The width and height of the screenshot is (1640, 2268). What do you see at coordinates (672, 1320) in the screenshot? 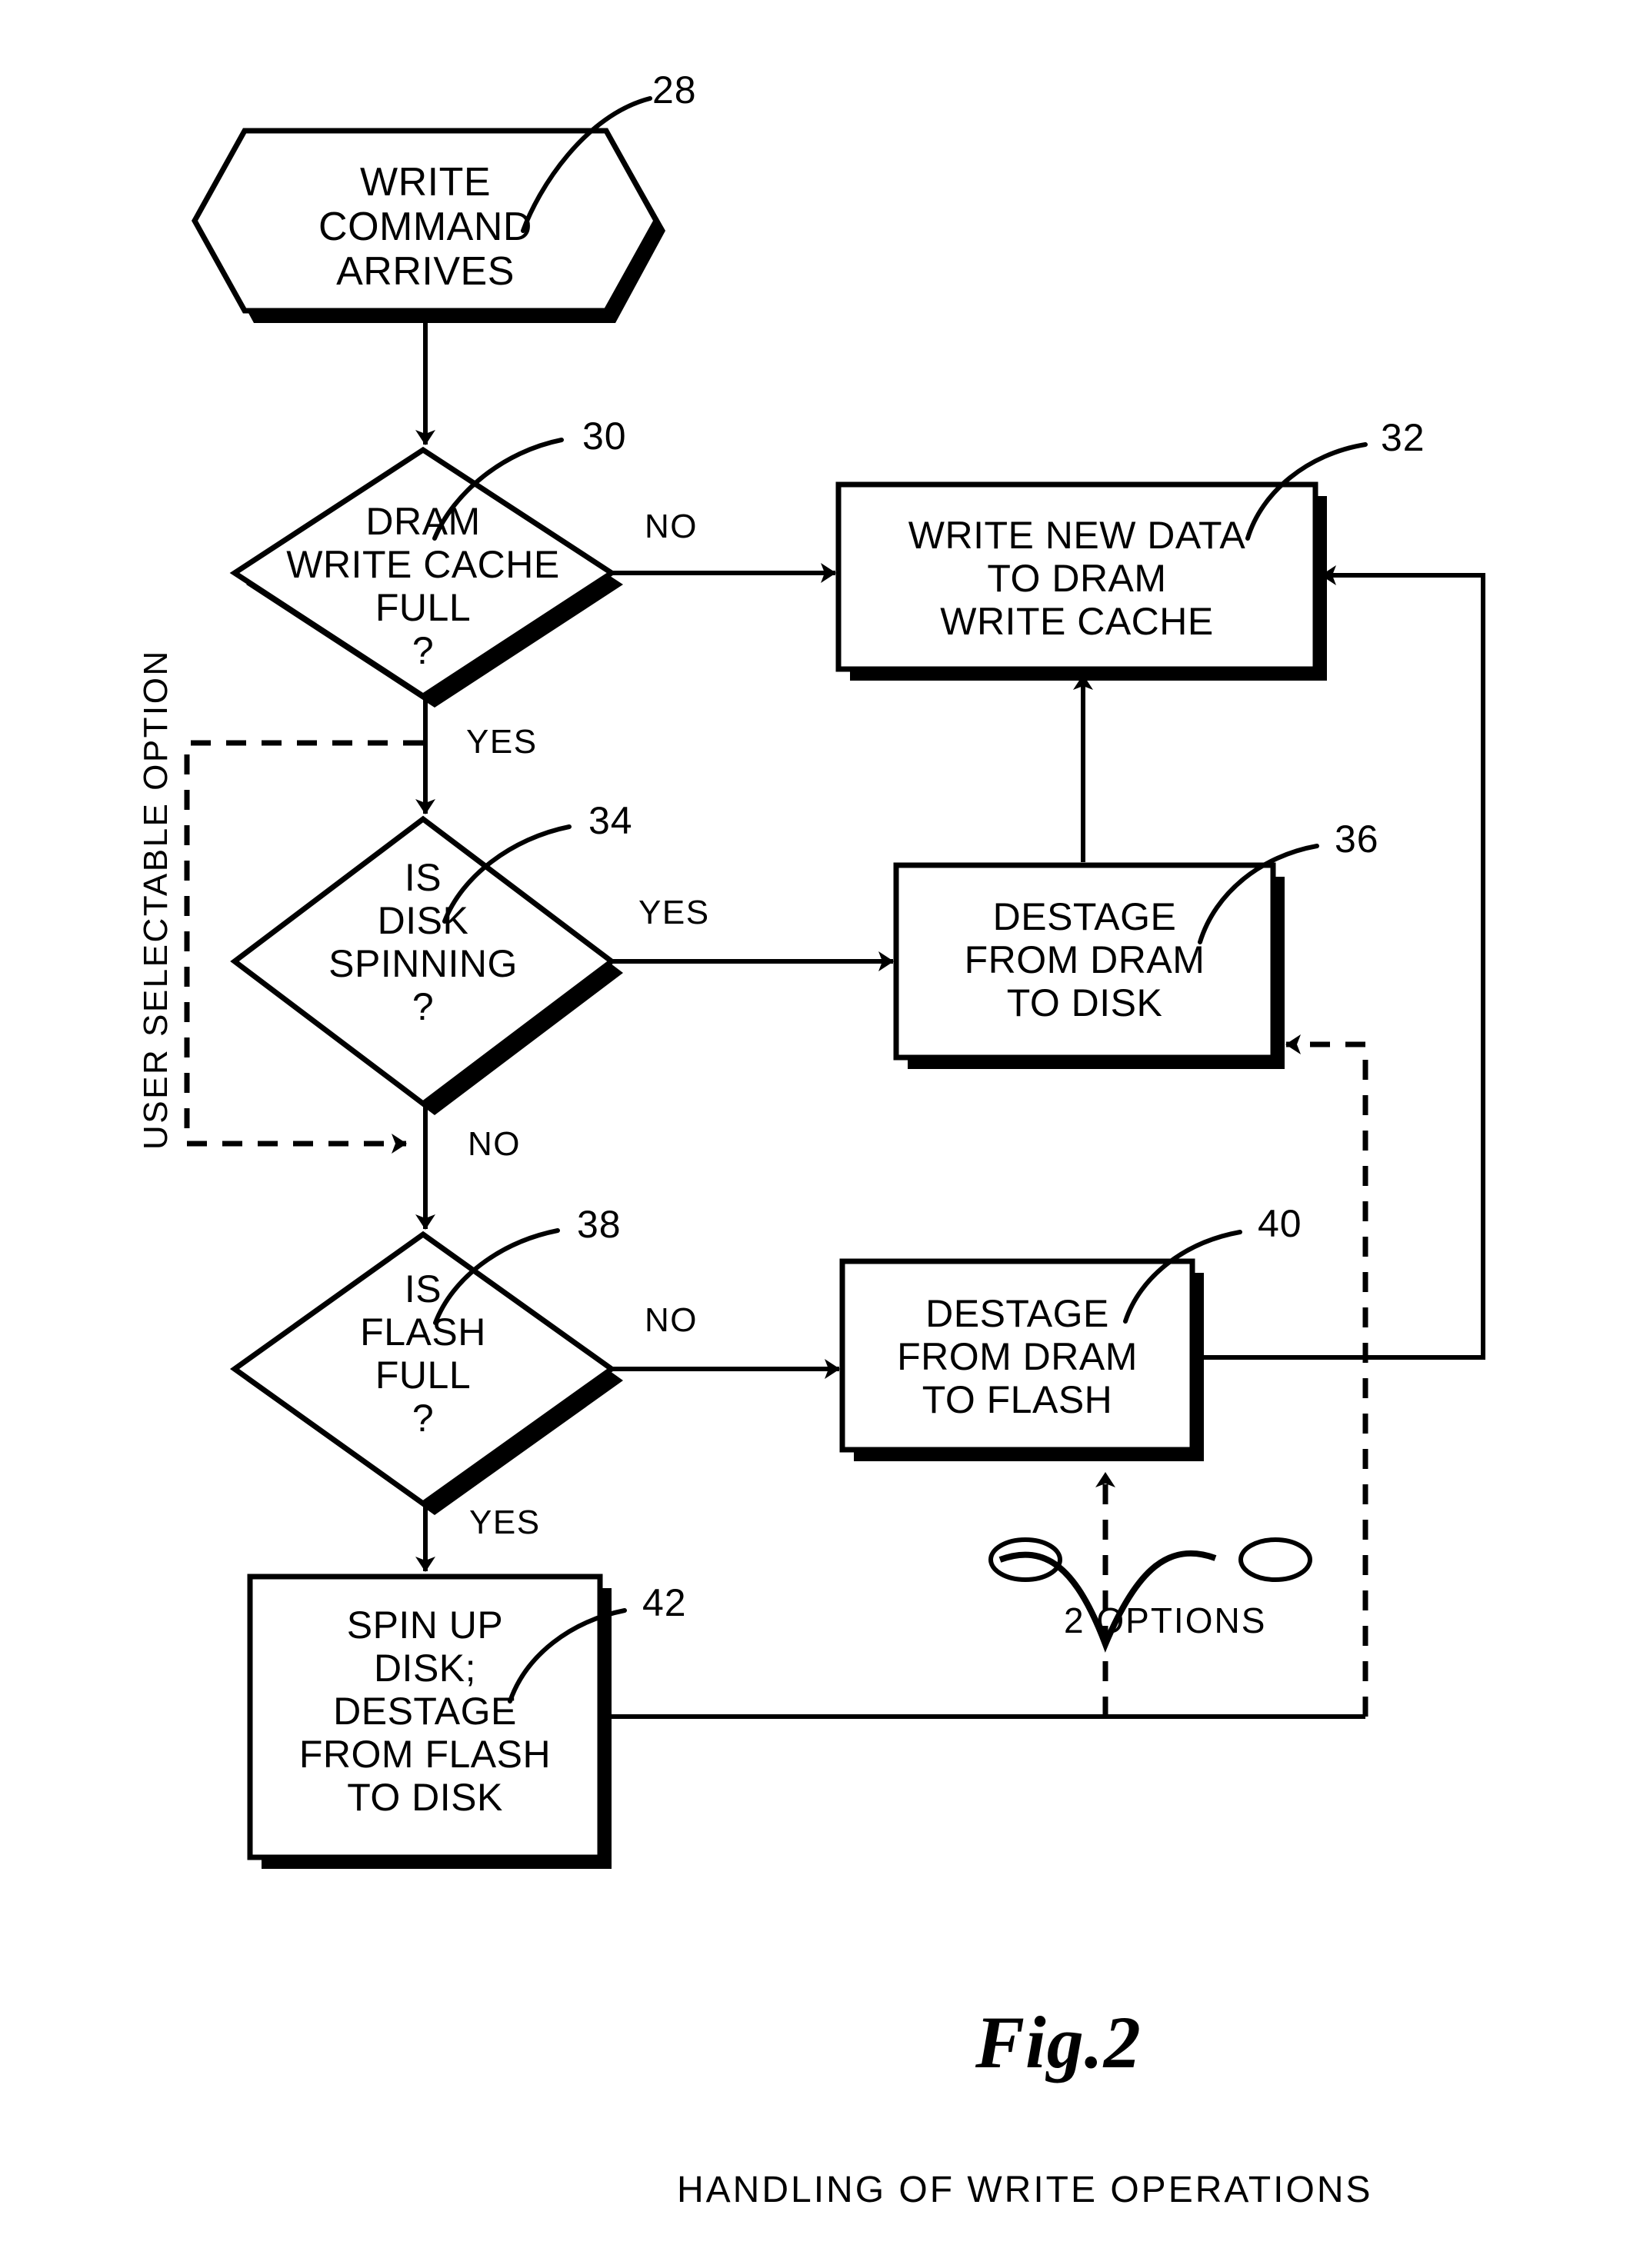
I see `edge-label-flash-full-no: NO` at bounding box center [672, 1320].